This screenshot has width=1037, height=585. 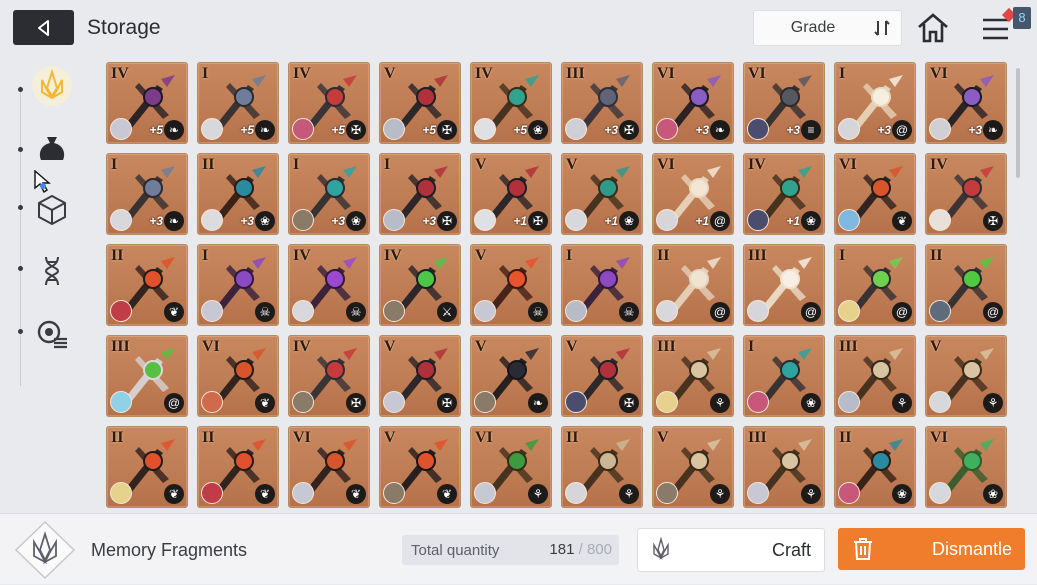 I want to click on item-slot: V +1 ❀, so click(x=602, y=194).